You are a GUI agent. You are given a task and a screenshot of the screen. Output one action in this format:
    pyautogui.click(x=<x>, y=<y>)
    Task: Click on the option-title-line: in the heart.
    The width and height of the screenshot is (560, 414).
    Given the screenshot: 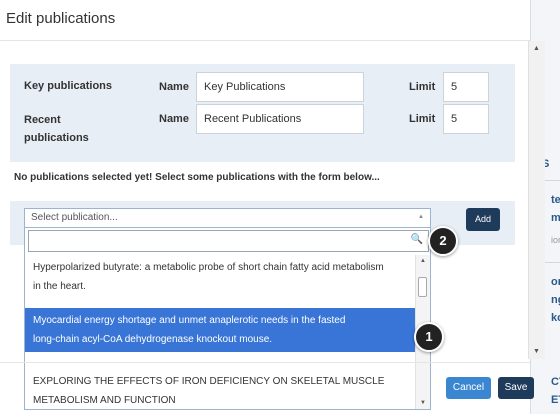 What is the action you would take?
    pyautogui.click(x=59, y=286)
    